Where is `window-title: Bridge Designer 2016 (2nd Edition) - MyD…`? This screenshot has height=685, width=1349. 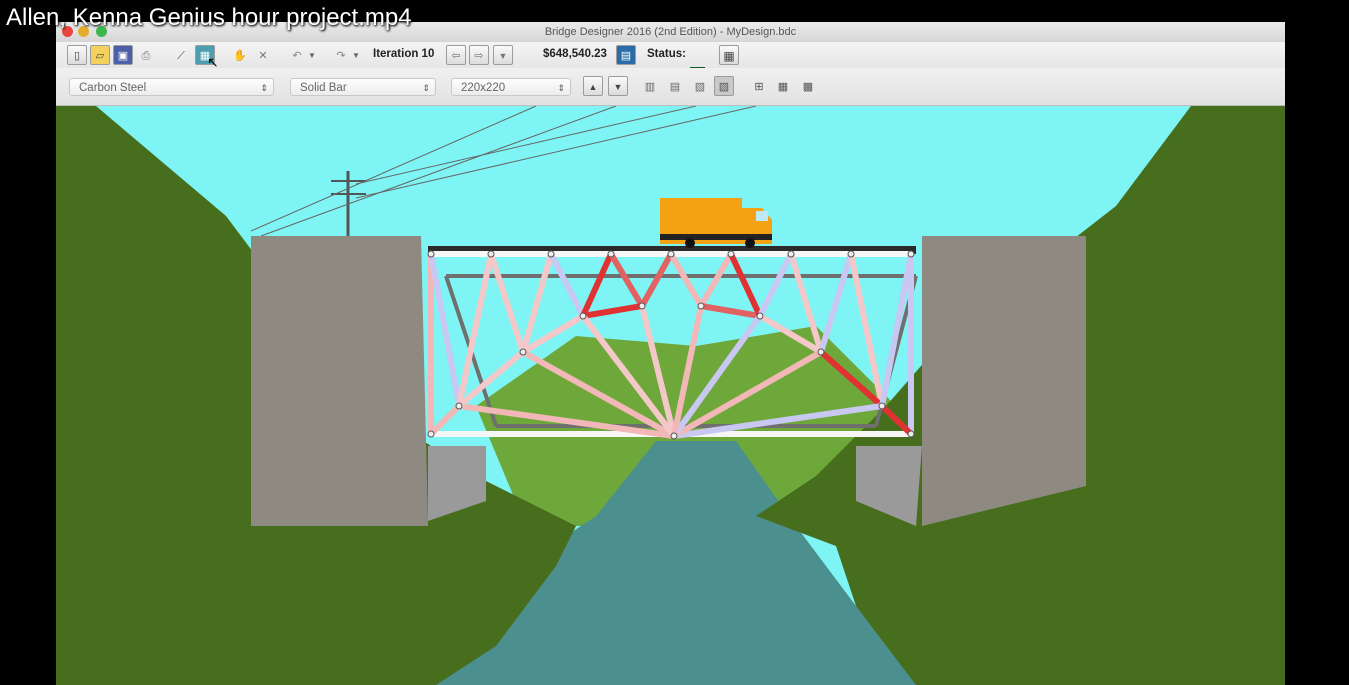 window-title: Bridge Designer 2016 (2nd Edition) - MyD… is located at coordinates (670, 32).